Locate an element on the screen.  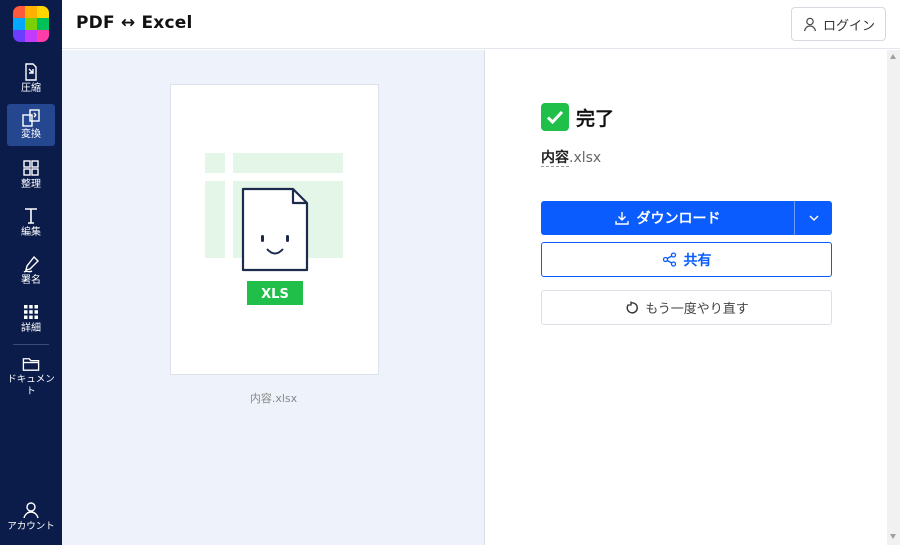
more-icon is located at coordinates (31, 312).